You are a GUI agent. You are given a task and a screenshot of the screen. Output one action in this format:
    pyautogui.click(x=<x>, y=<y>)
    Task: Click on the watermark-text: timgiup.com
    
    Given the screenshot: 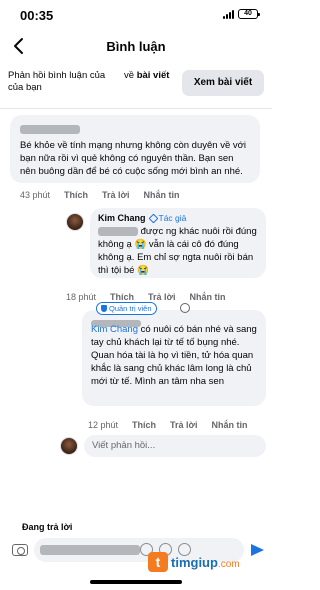 What is the action you would take?
    pyautogui.click(x=205, y=562)
    